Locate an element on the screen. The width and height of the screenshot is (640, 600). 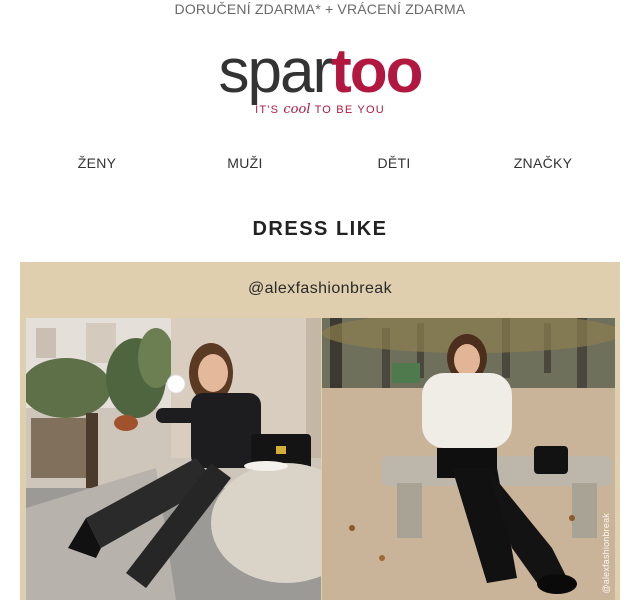
logo-part-spar: spar is located at coordinates (276, 71).